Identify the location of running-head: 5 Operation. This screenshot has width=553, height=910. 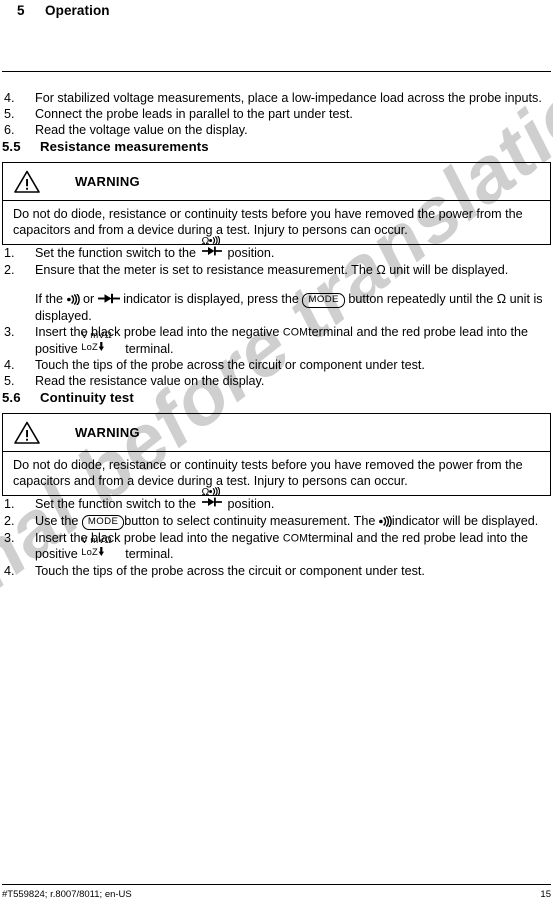
(63, 10).